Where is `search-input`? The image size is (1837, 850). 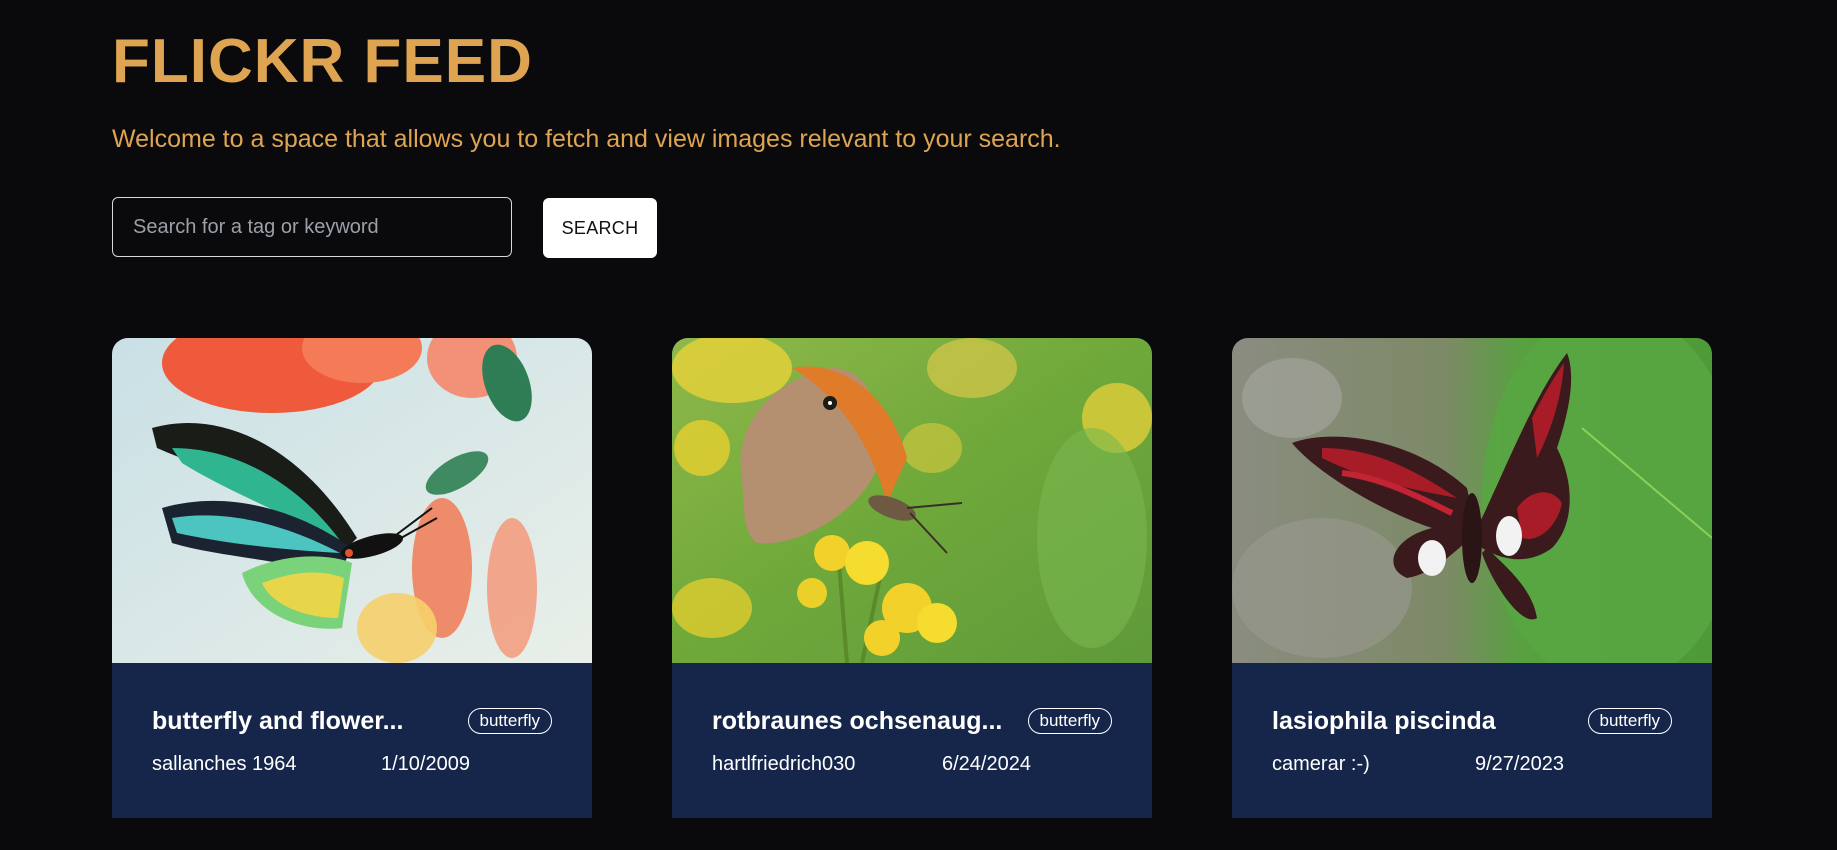 search-input is located at coordinates (312, 227).